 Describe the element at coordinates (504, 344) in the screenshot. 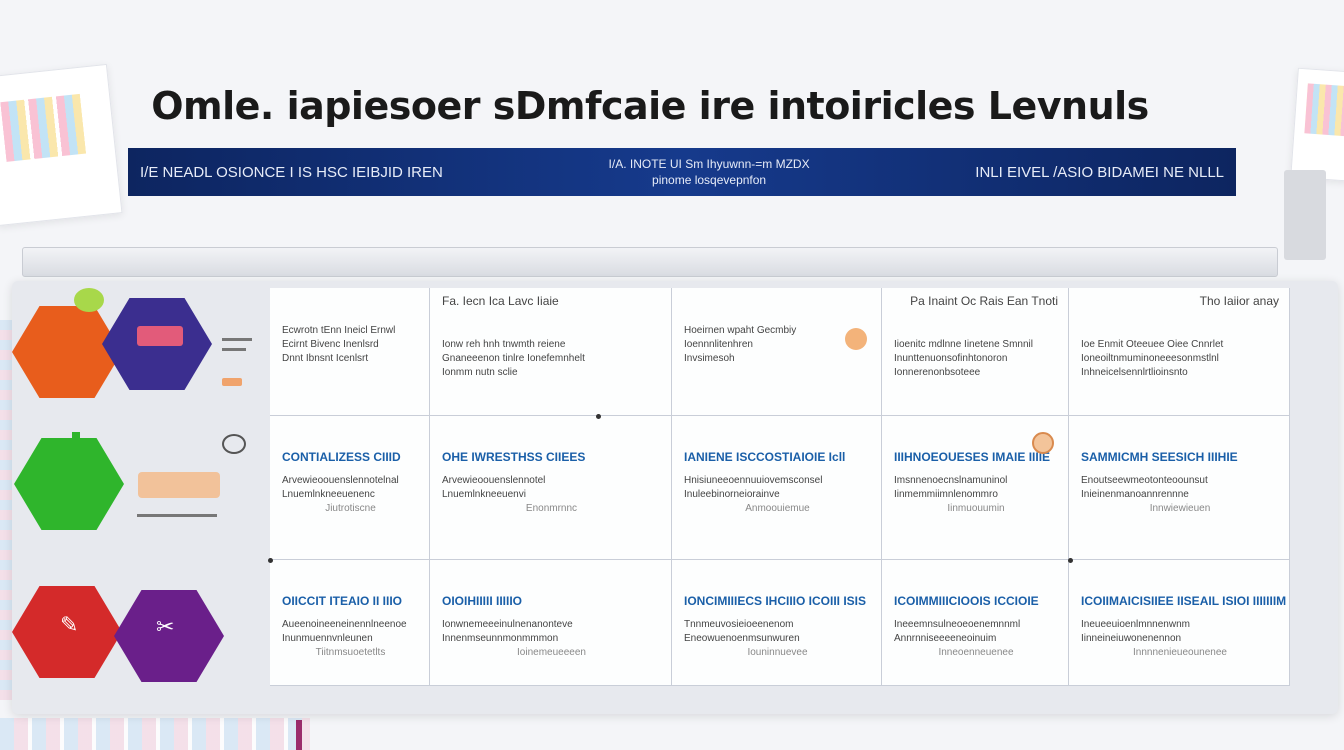

I see `cell-text: Ionw reh hnh tnwmth reiene` at that location.